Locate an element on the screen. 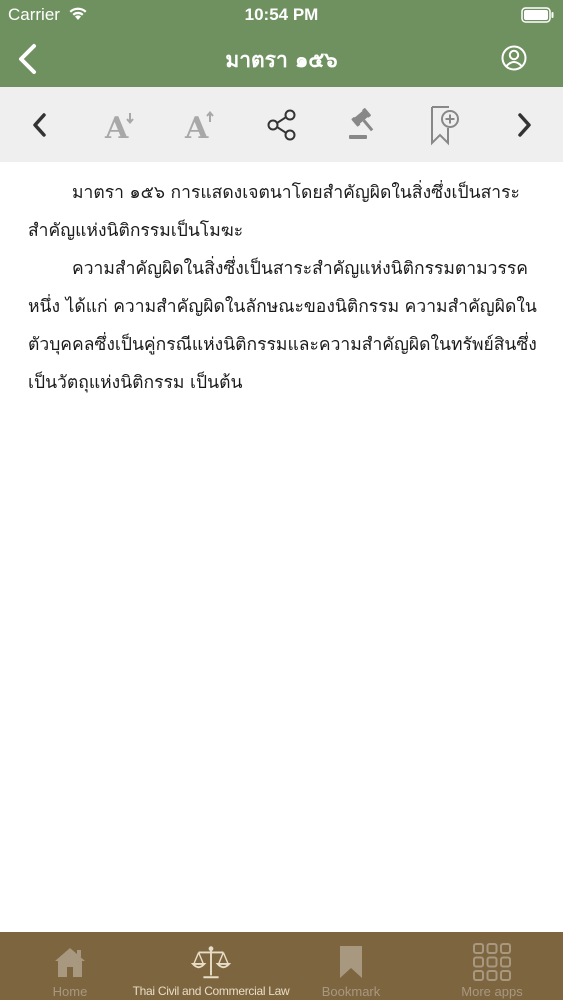  tab-label: Bookmark is located at coordinates (351, 991).